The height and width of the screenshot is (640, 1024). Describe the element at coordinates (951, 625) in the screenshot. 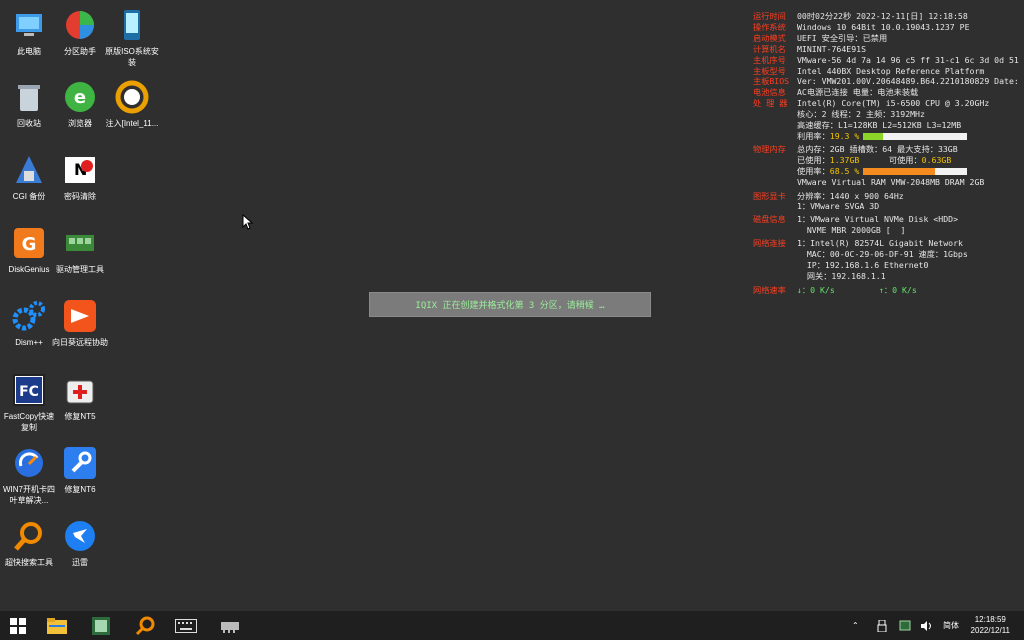

I see `tray-language: 简体` at that location.